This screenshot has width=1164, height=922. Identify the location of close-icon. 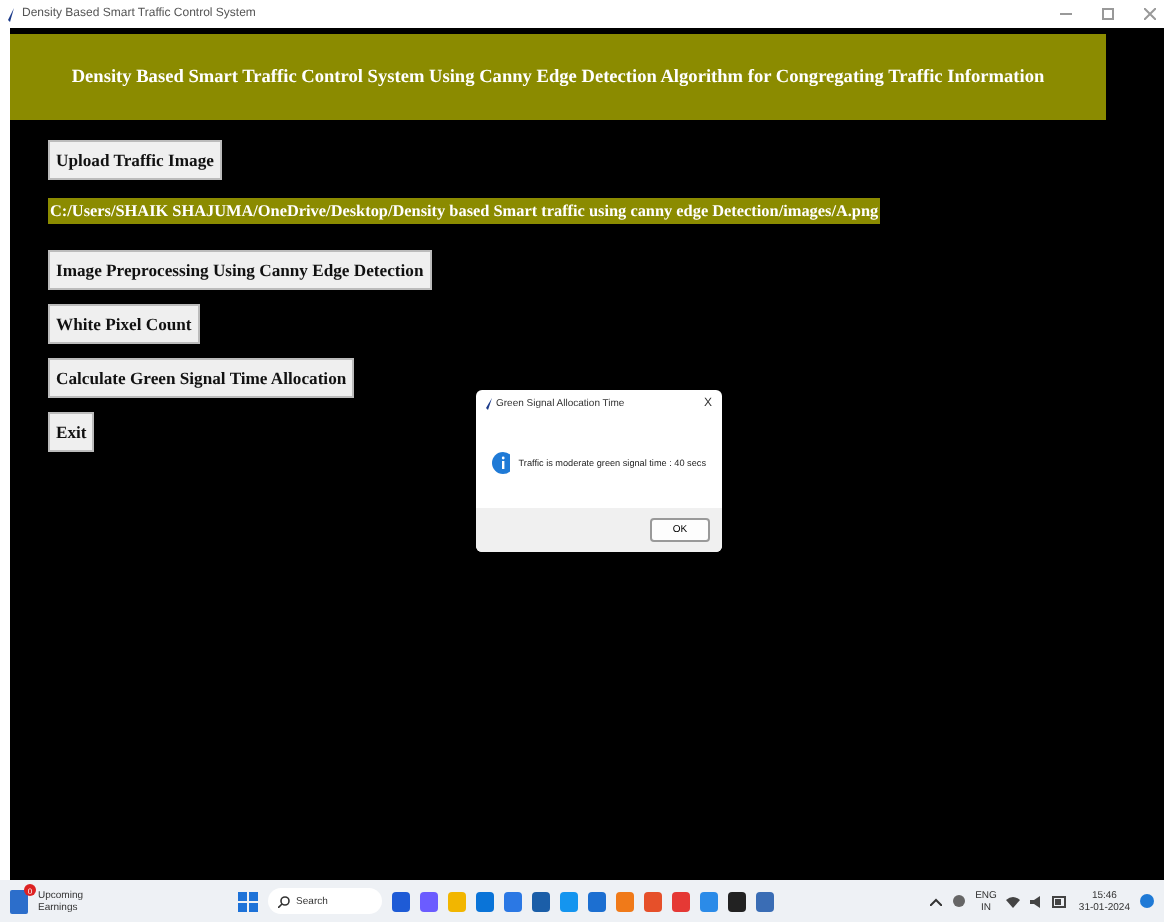
(1150, 14).